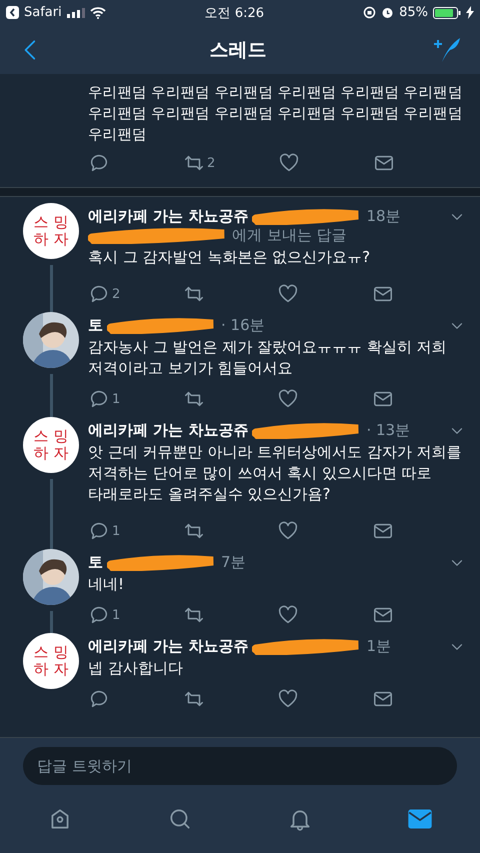  What do you see at coordinates (107, 584) in the screenshot?
I see `tweet-text: 네네!` at bounding box center [107, 584].